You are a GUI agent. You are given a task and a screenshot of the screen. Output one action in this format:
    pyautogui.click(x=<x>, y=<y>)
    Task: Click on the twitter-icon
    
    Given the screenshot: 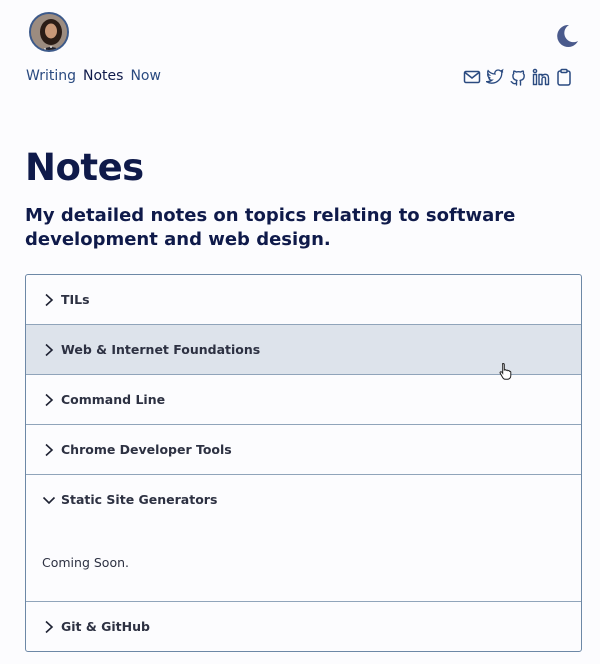 What is the action you would take?
    pyautogui.click(x=495, y=77)
    